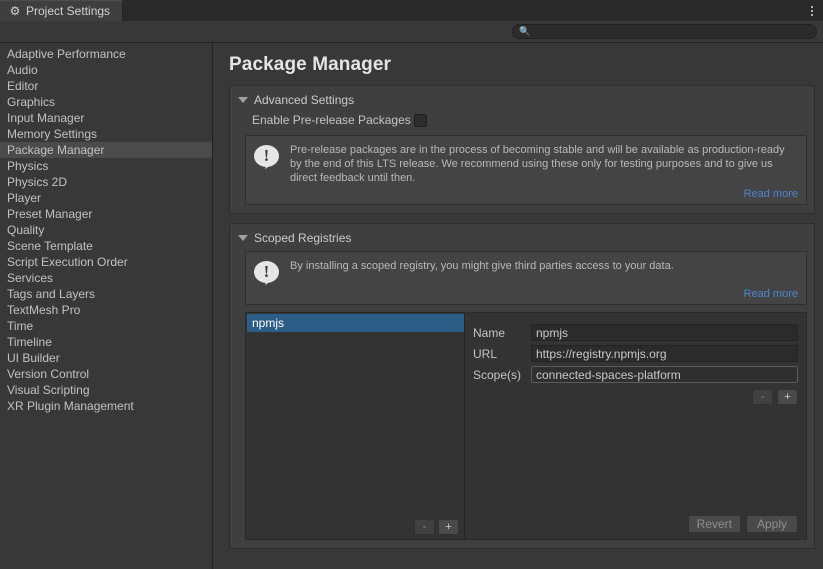 The height and width of the screenshot is (569, 823). Describe the element at coordinates (420, 120) in the screenshot. I see `enable-prerelease-checkbox` at that location.